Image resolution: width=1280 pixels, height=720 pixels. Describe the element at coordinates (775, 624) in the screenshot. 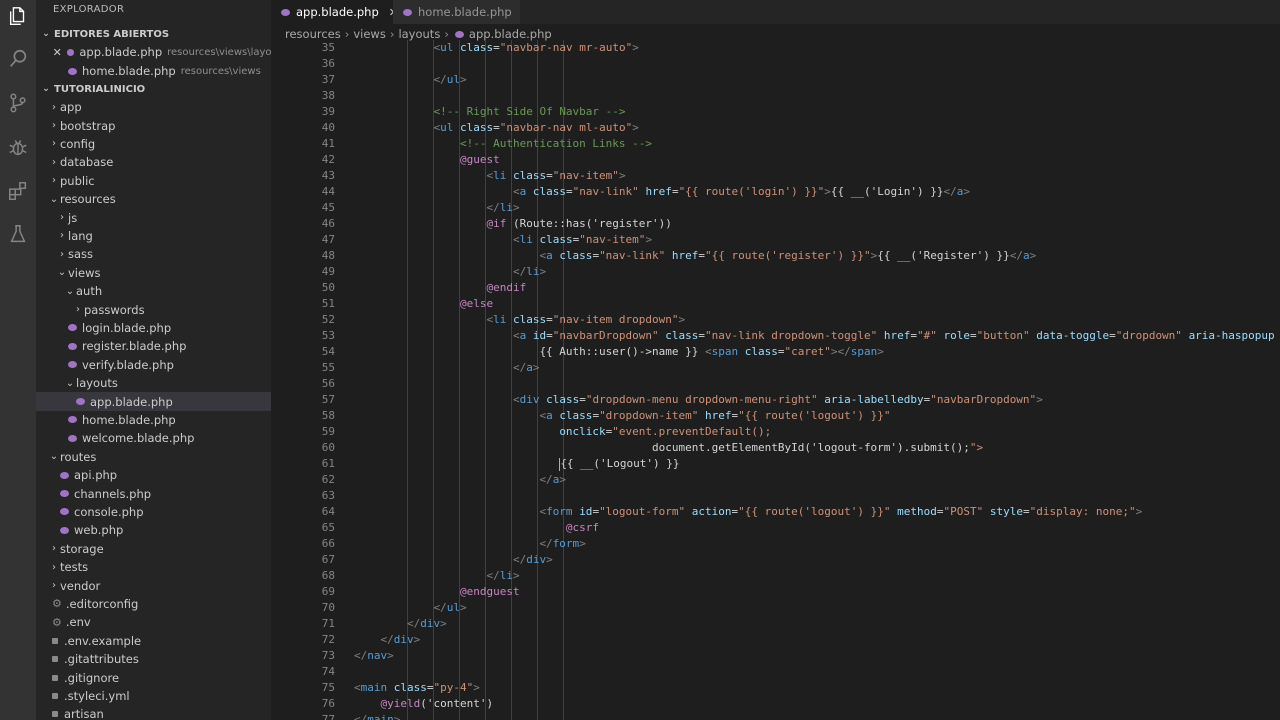

I see `code-line: 71 </div>` at that location.